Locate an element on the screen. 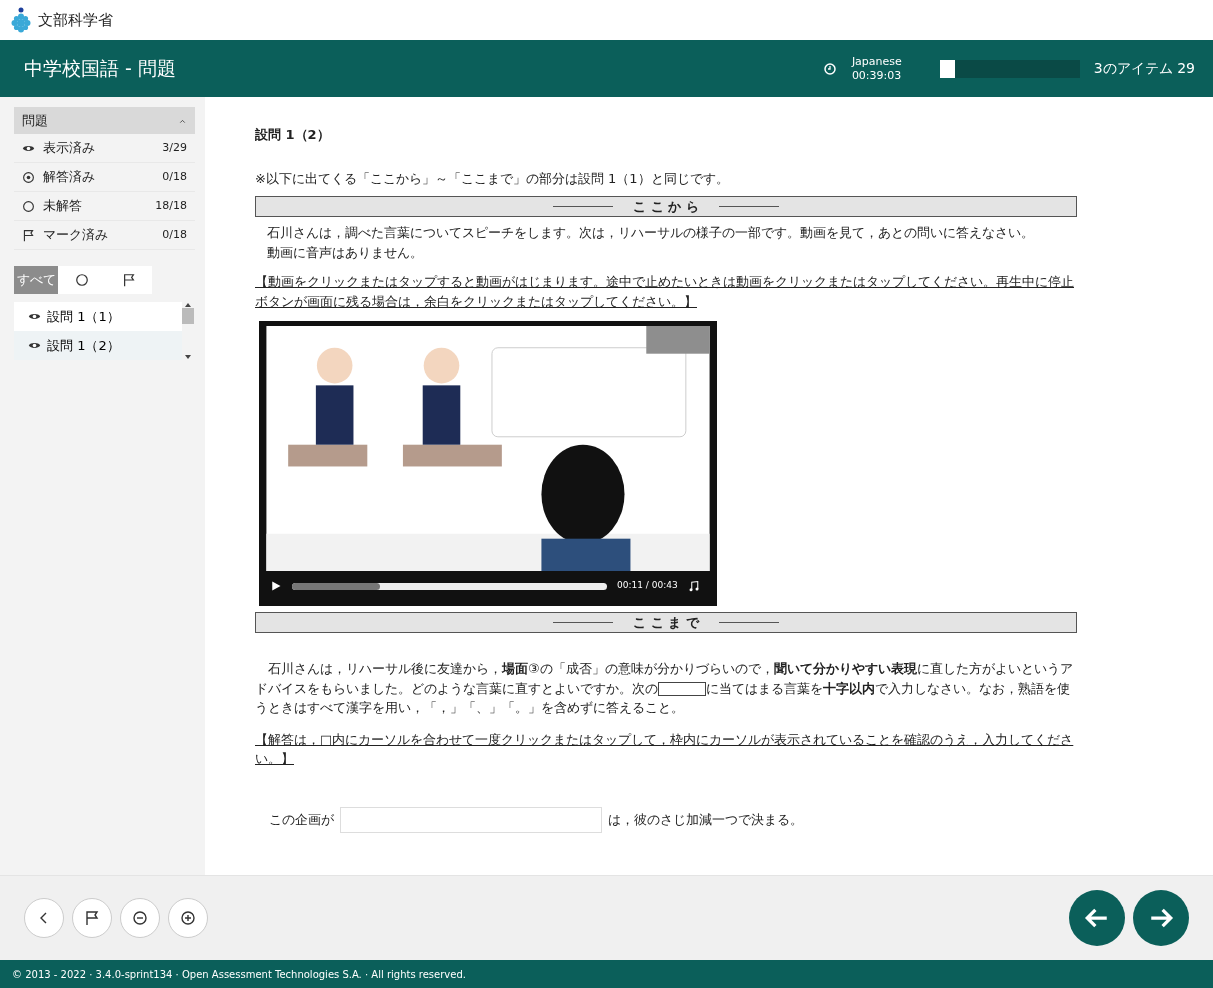 Image resolution: width=1213 pixels, height=988 pixels. intro-text: 動画に音声はありません。 is located at coordinates (345, 252).